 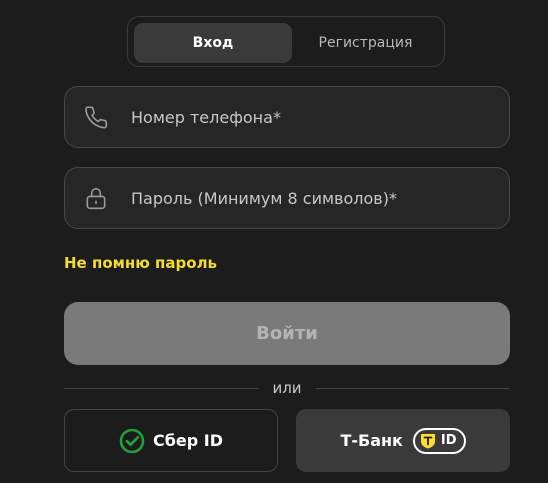 I want to click on divider-text: или, so click(x=287, y=388).